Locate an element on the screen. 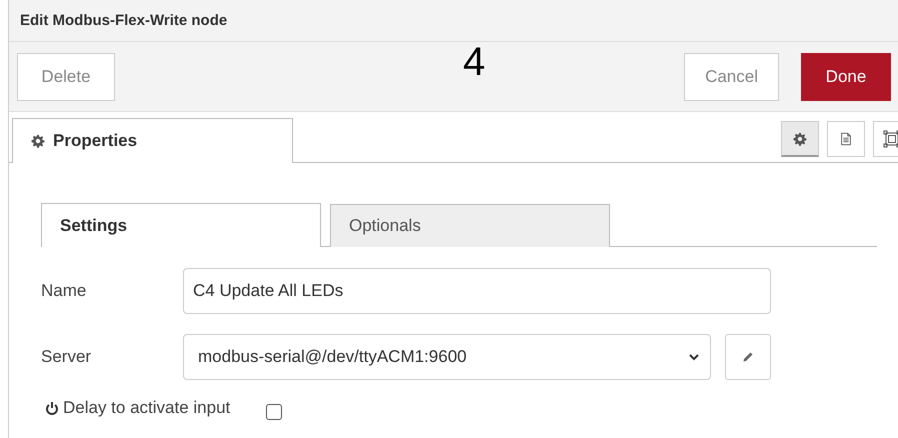 This screenshot has height=438, width=898. cancel-button: Cancel is located at coordinates (731, 76).